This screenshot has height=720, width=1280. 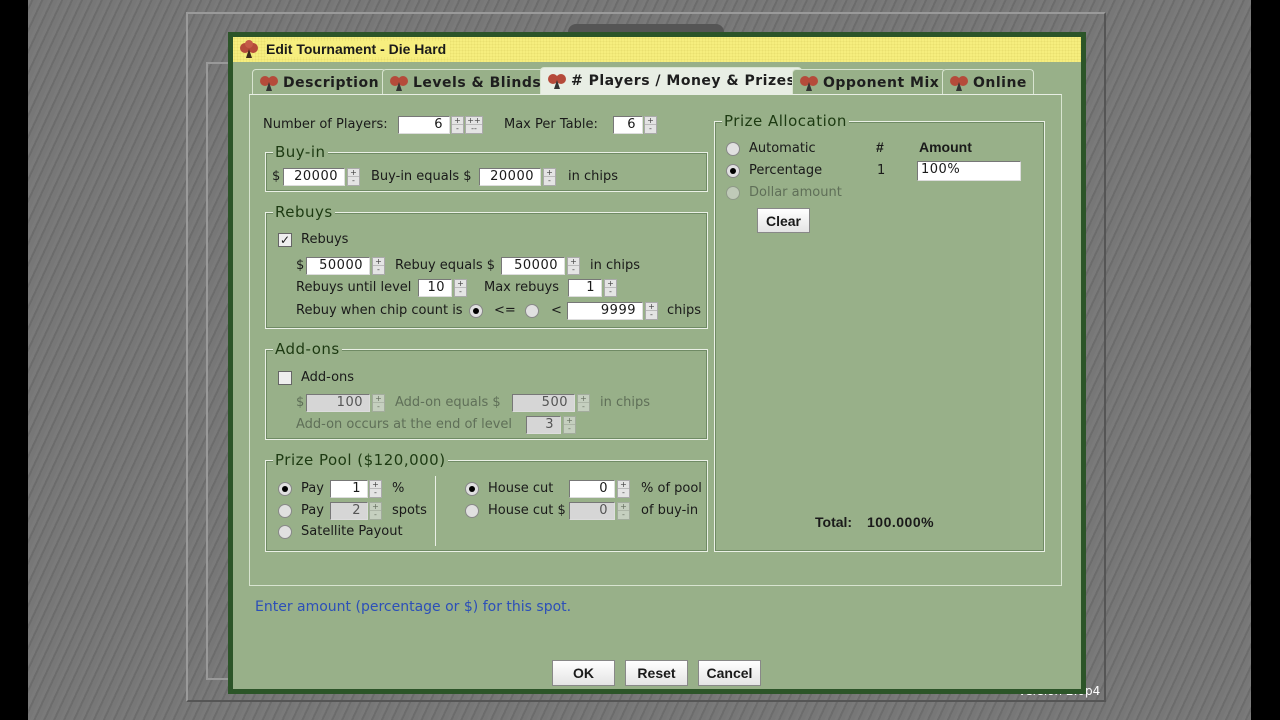 What do you see at coordinates (300, 265) in the screenshot?
I see `rebuy-dollar-label: $` at bounding box center [300, 265].